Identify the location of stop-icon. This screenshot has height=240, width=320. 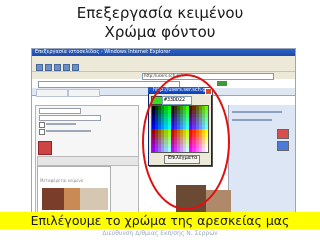
(57, 67).